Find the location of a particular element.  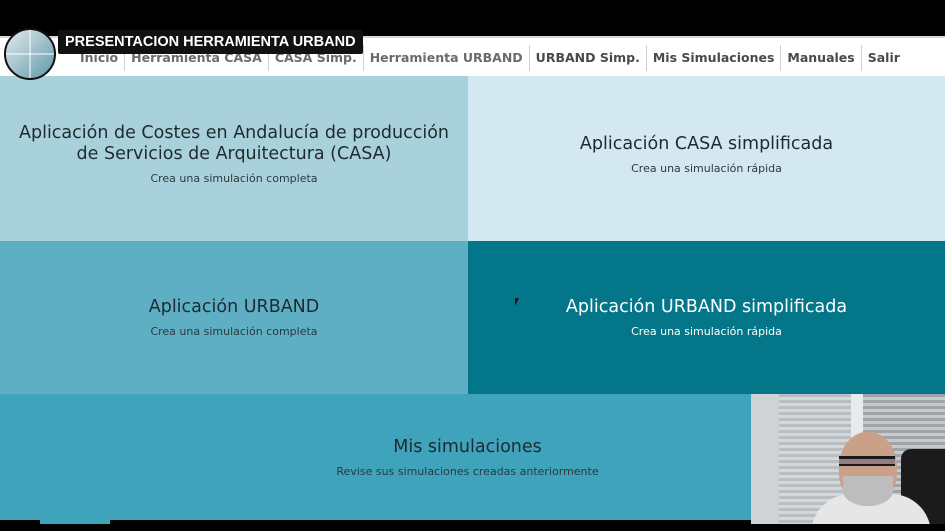

nav-item-mis-simulaciones: Mis Simulaciones is located at coordinates (714, 58).